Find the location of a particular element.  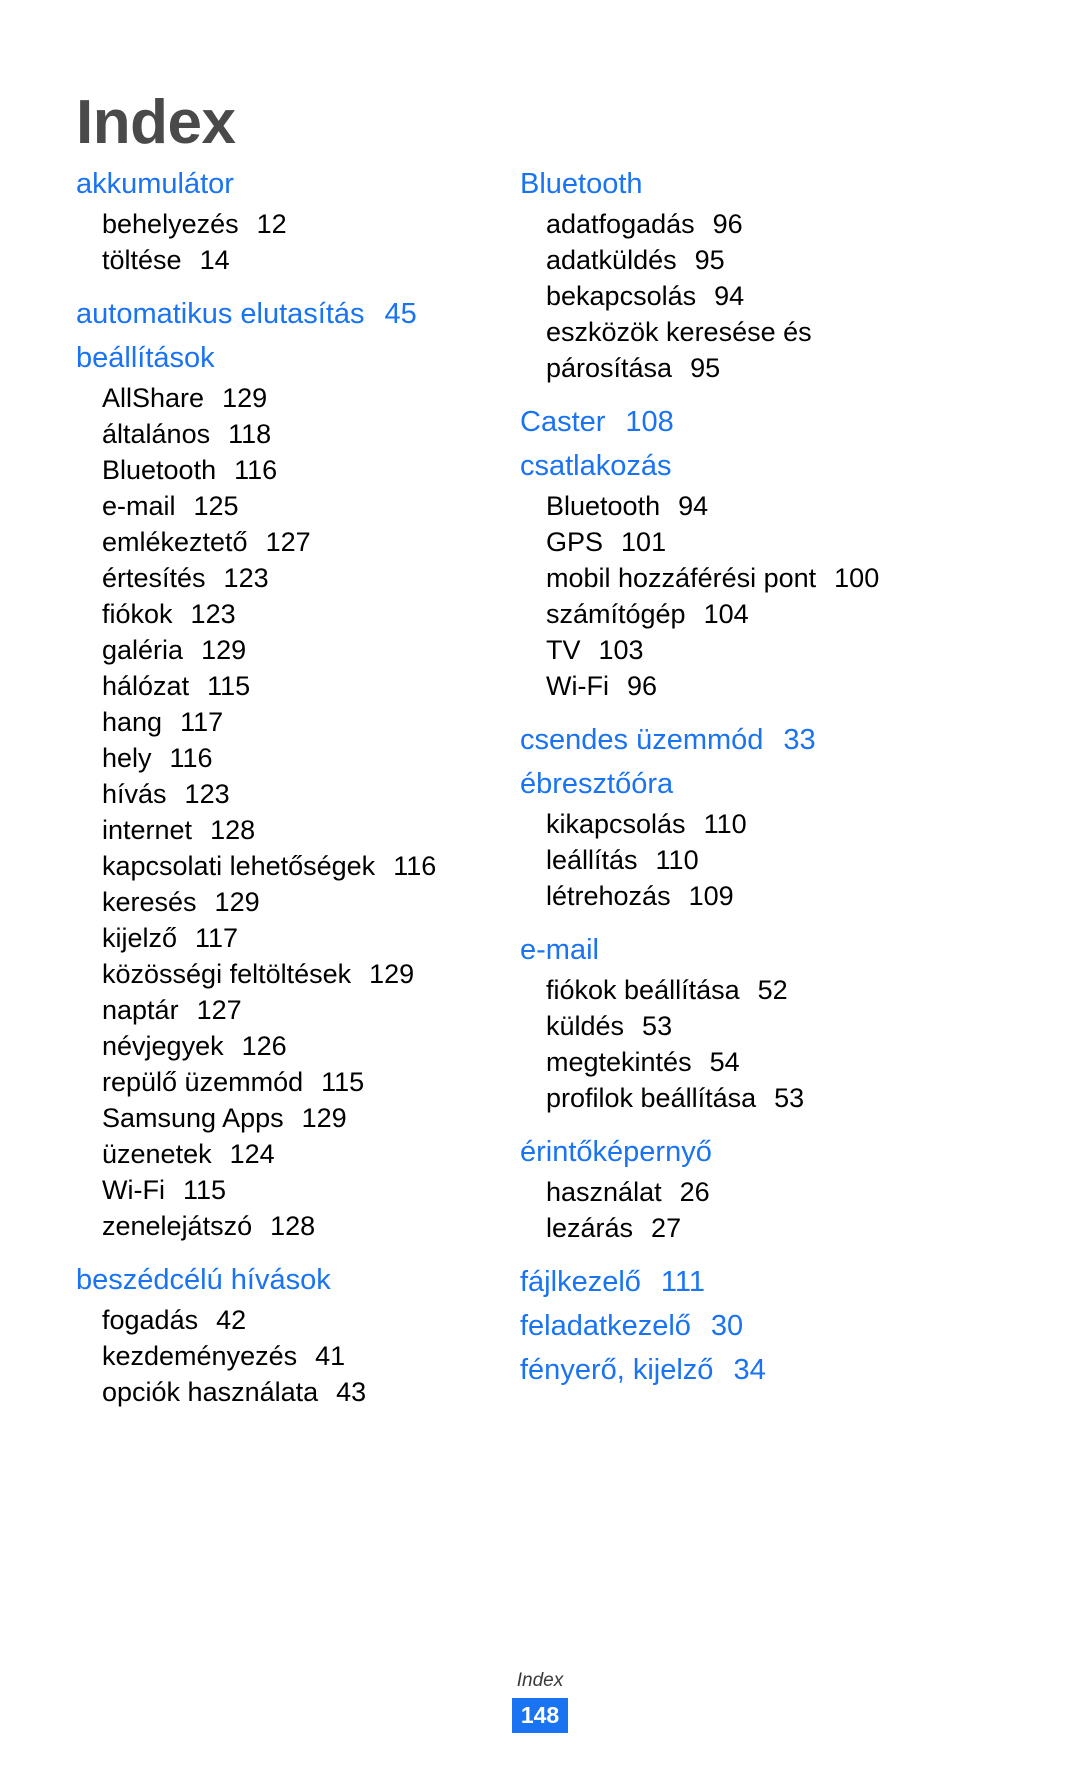

index-entry-page: 42 is located at coordinates (231, 1320).